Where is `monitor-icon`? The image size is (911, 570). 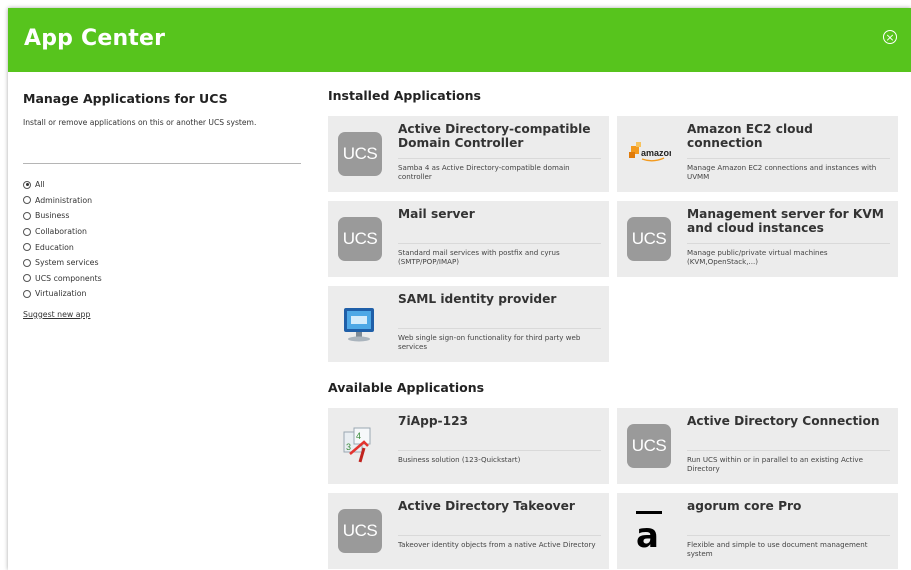
monitor-icon is located at coordinates (360, 324).